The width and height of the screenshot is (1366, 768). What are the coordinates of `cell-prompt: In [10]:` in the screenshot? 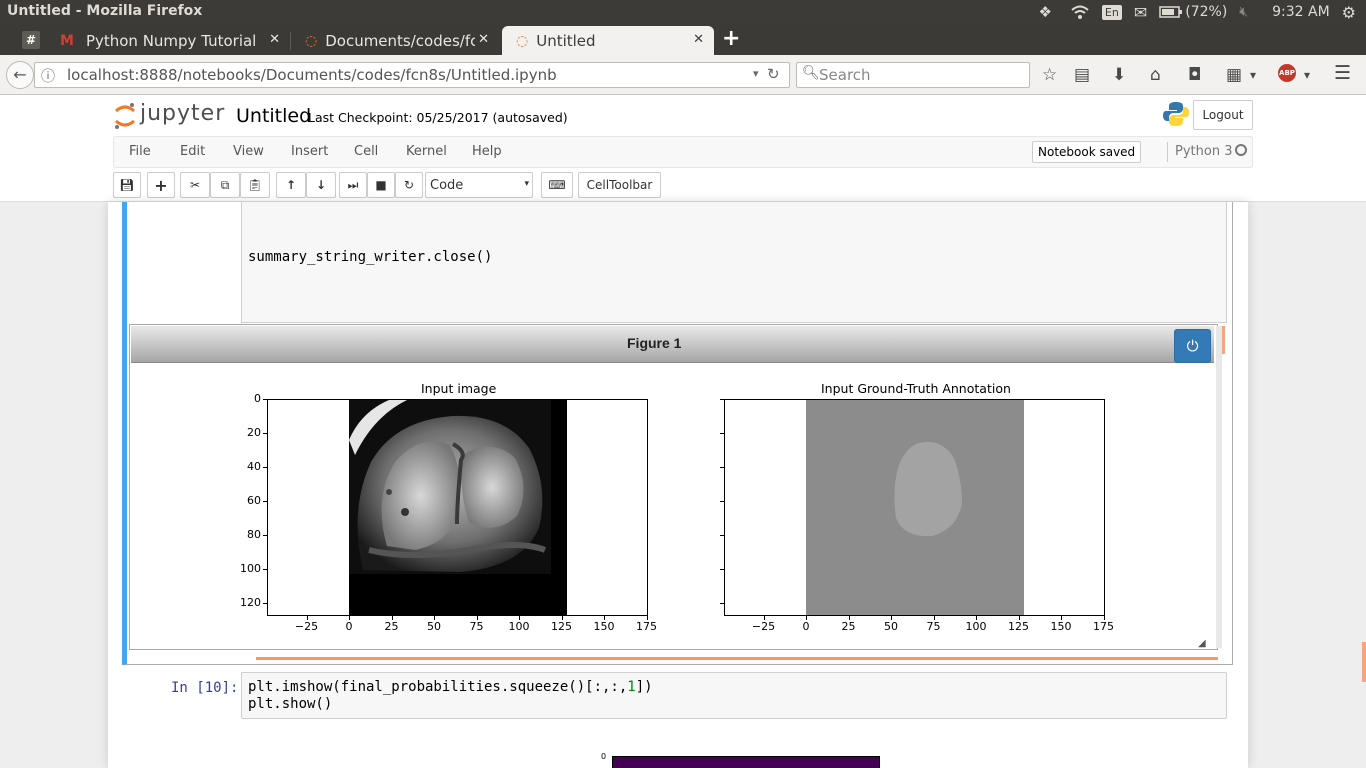 It's located at (205, 688).